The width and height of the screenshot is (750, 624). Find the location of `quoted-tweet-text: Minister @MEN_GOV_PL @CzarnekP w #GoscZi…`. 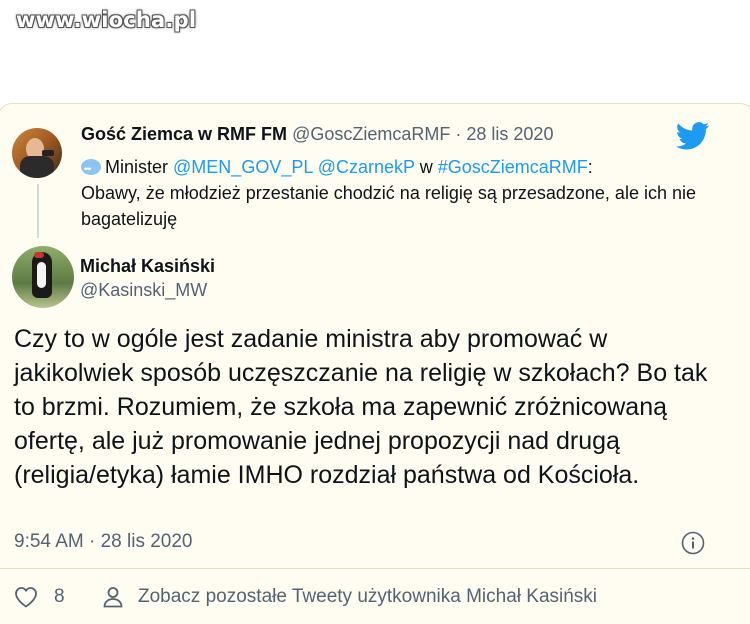

quoted-tweet-text: Minister @MEN_GOV_PL @CzarnekP w #GoscZi… is located at coordinates (391, 193).